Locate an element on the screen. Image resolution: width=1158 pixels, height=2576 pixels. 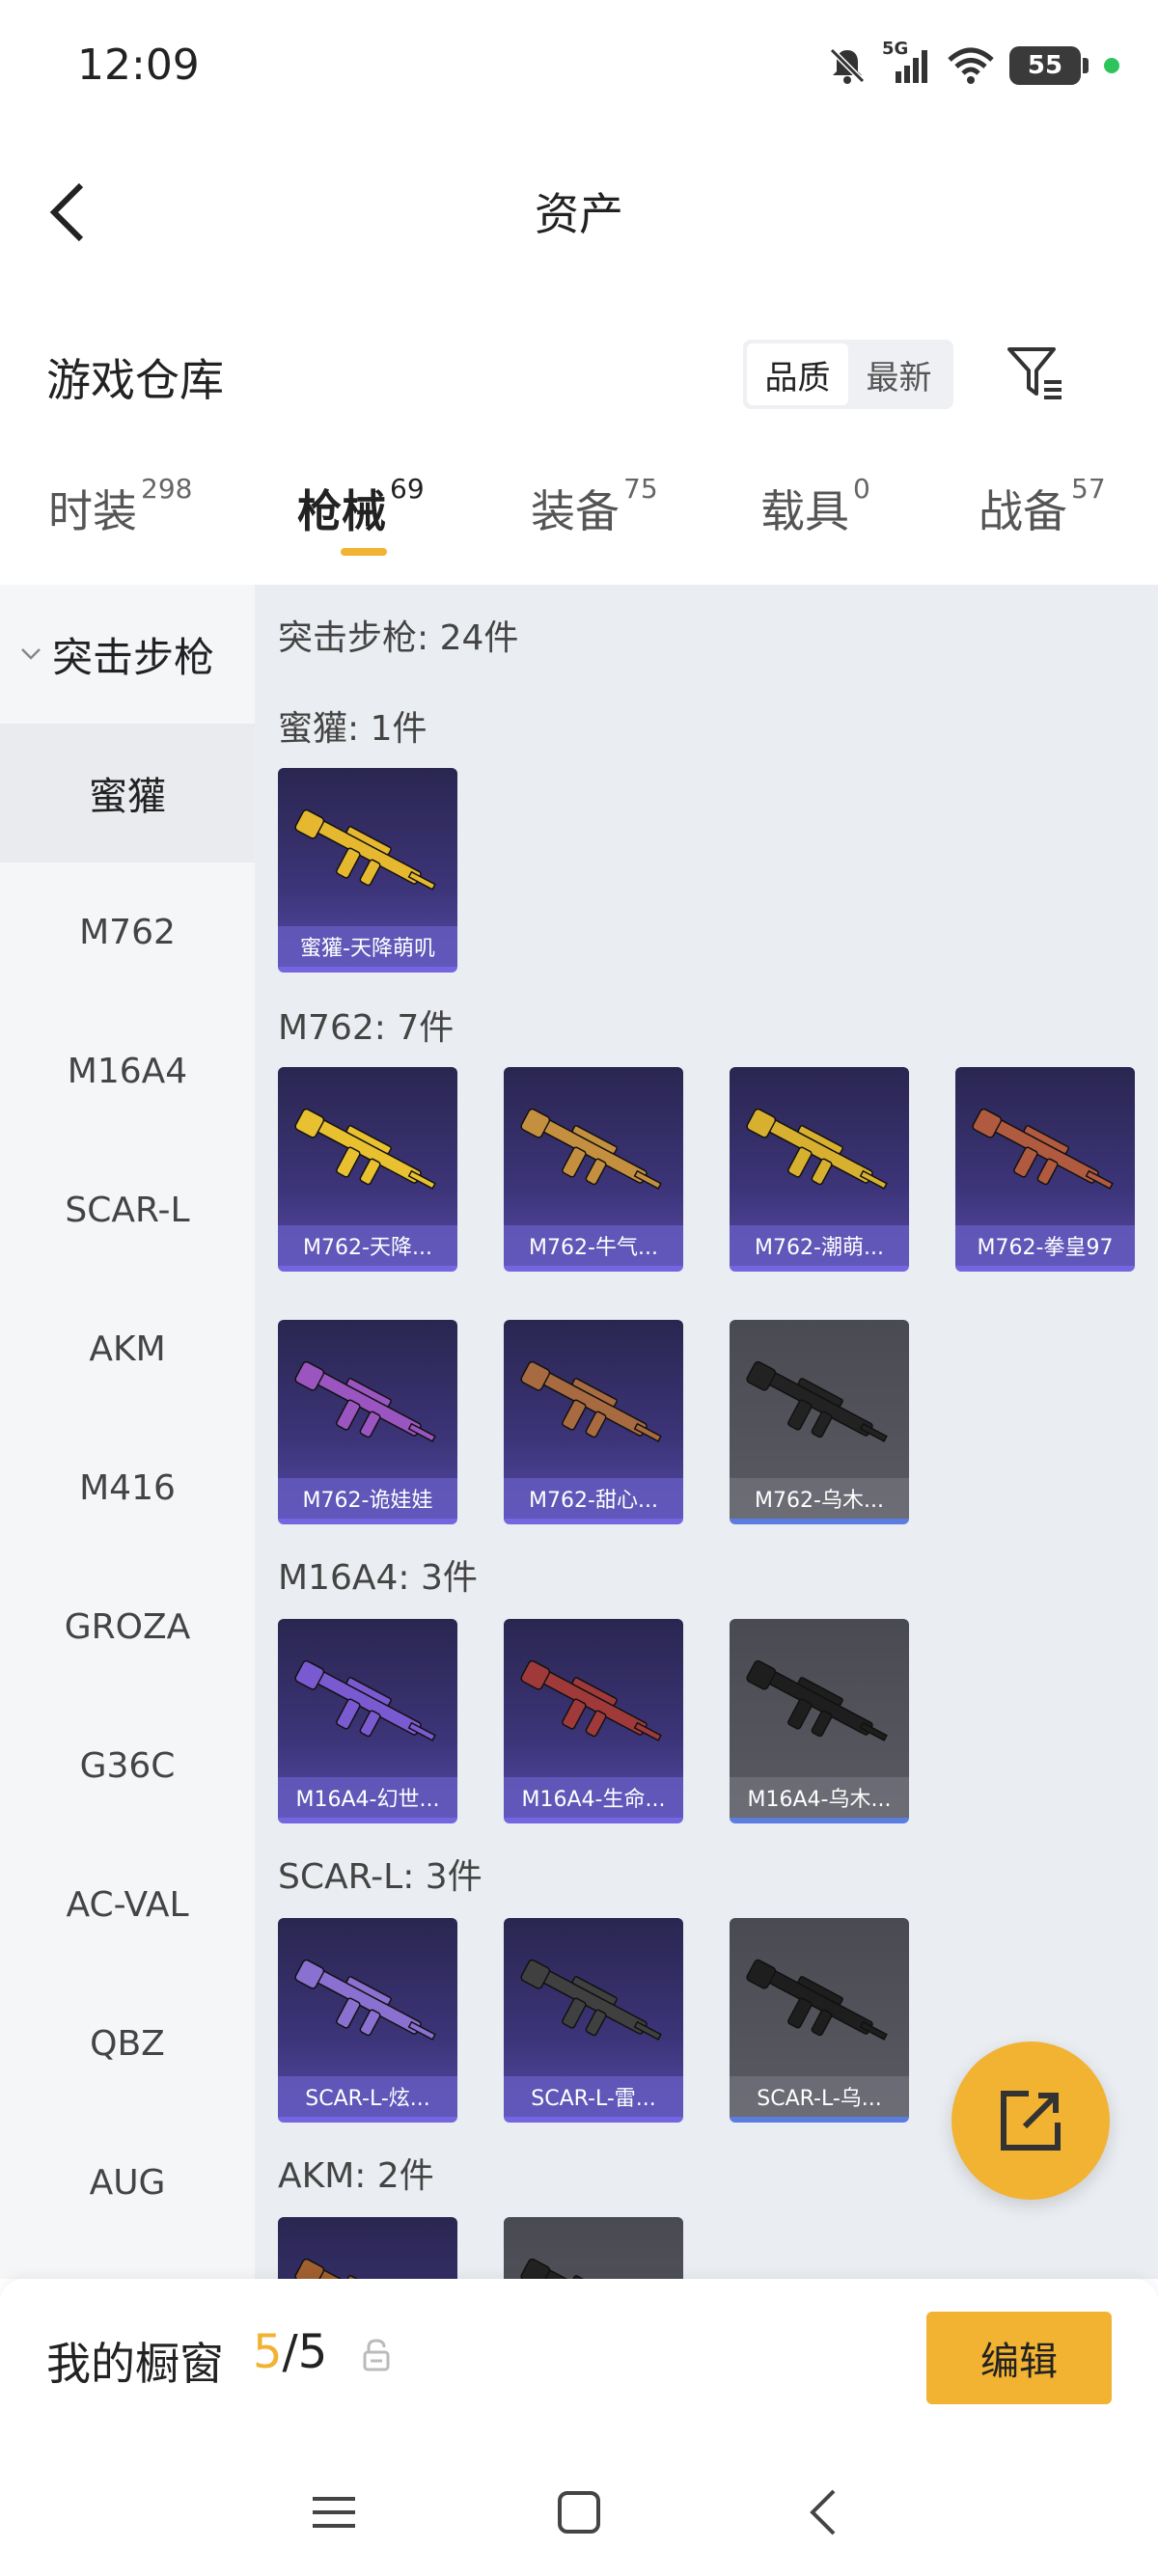
tab-vehicles: 载具 0 is located at coordinates (815, 506).